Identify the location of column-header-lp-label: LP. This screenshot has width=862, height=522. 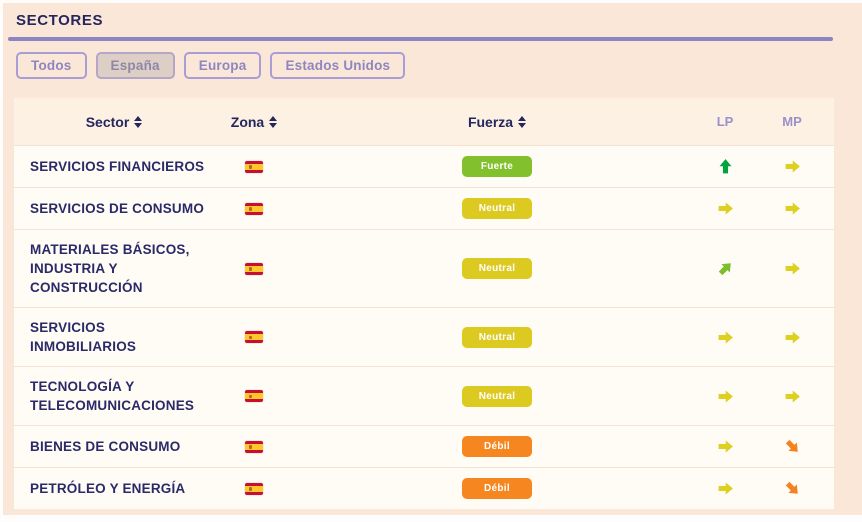
(725, 121).